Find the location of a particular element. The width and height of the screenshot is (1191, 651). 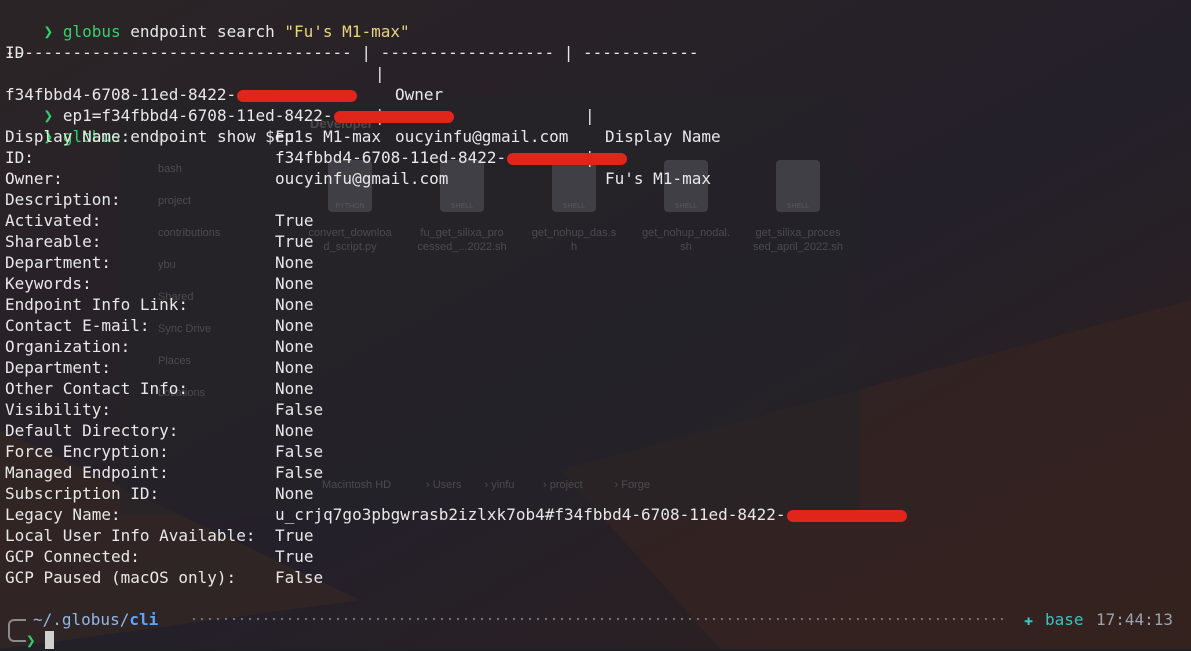

detail-key: Endpoint Info Link: is located at coordinates (97, 304).